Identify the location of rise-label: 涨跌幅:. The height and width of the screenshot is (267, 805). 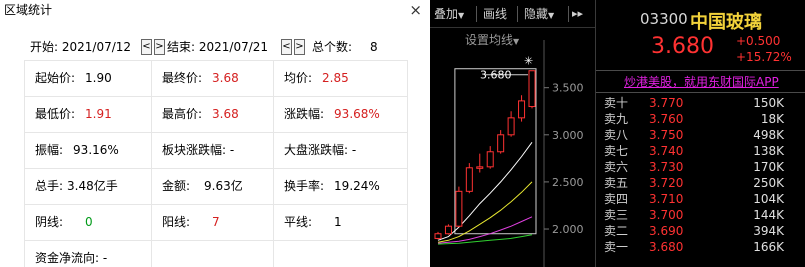
(304, 114).